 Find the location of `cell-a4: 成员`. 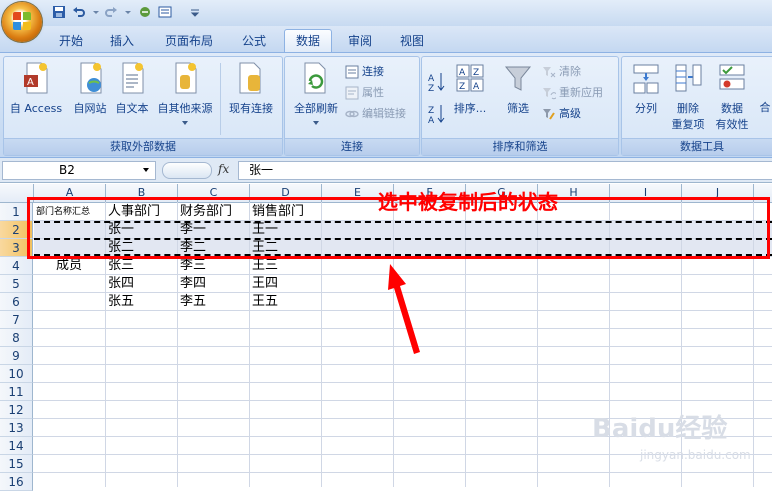

cell-a4: 成员 is located at coordinates (69, 266).